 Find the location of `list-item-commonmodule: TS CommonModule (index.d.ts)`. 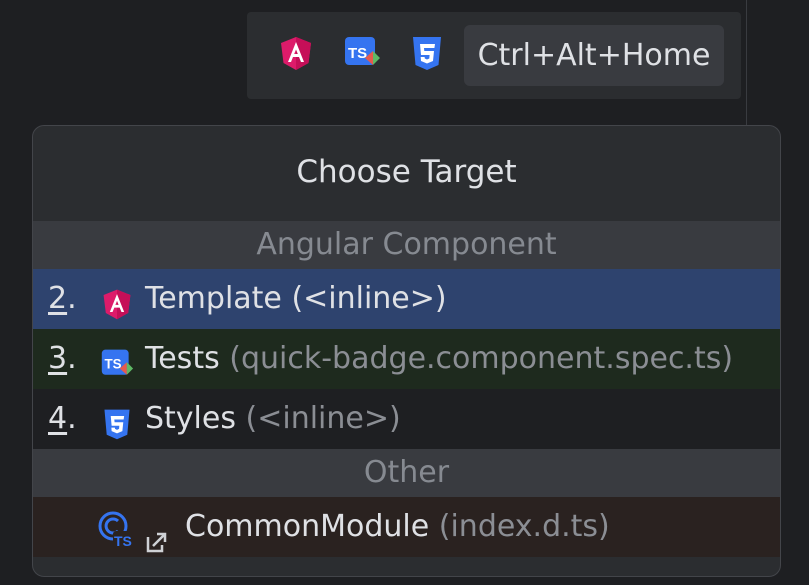

list-item-commonmodule: TS CommonModule (index.d.ts) is located at coordinates (406, 527).